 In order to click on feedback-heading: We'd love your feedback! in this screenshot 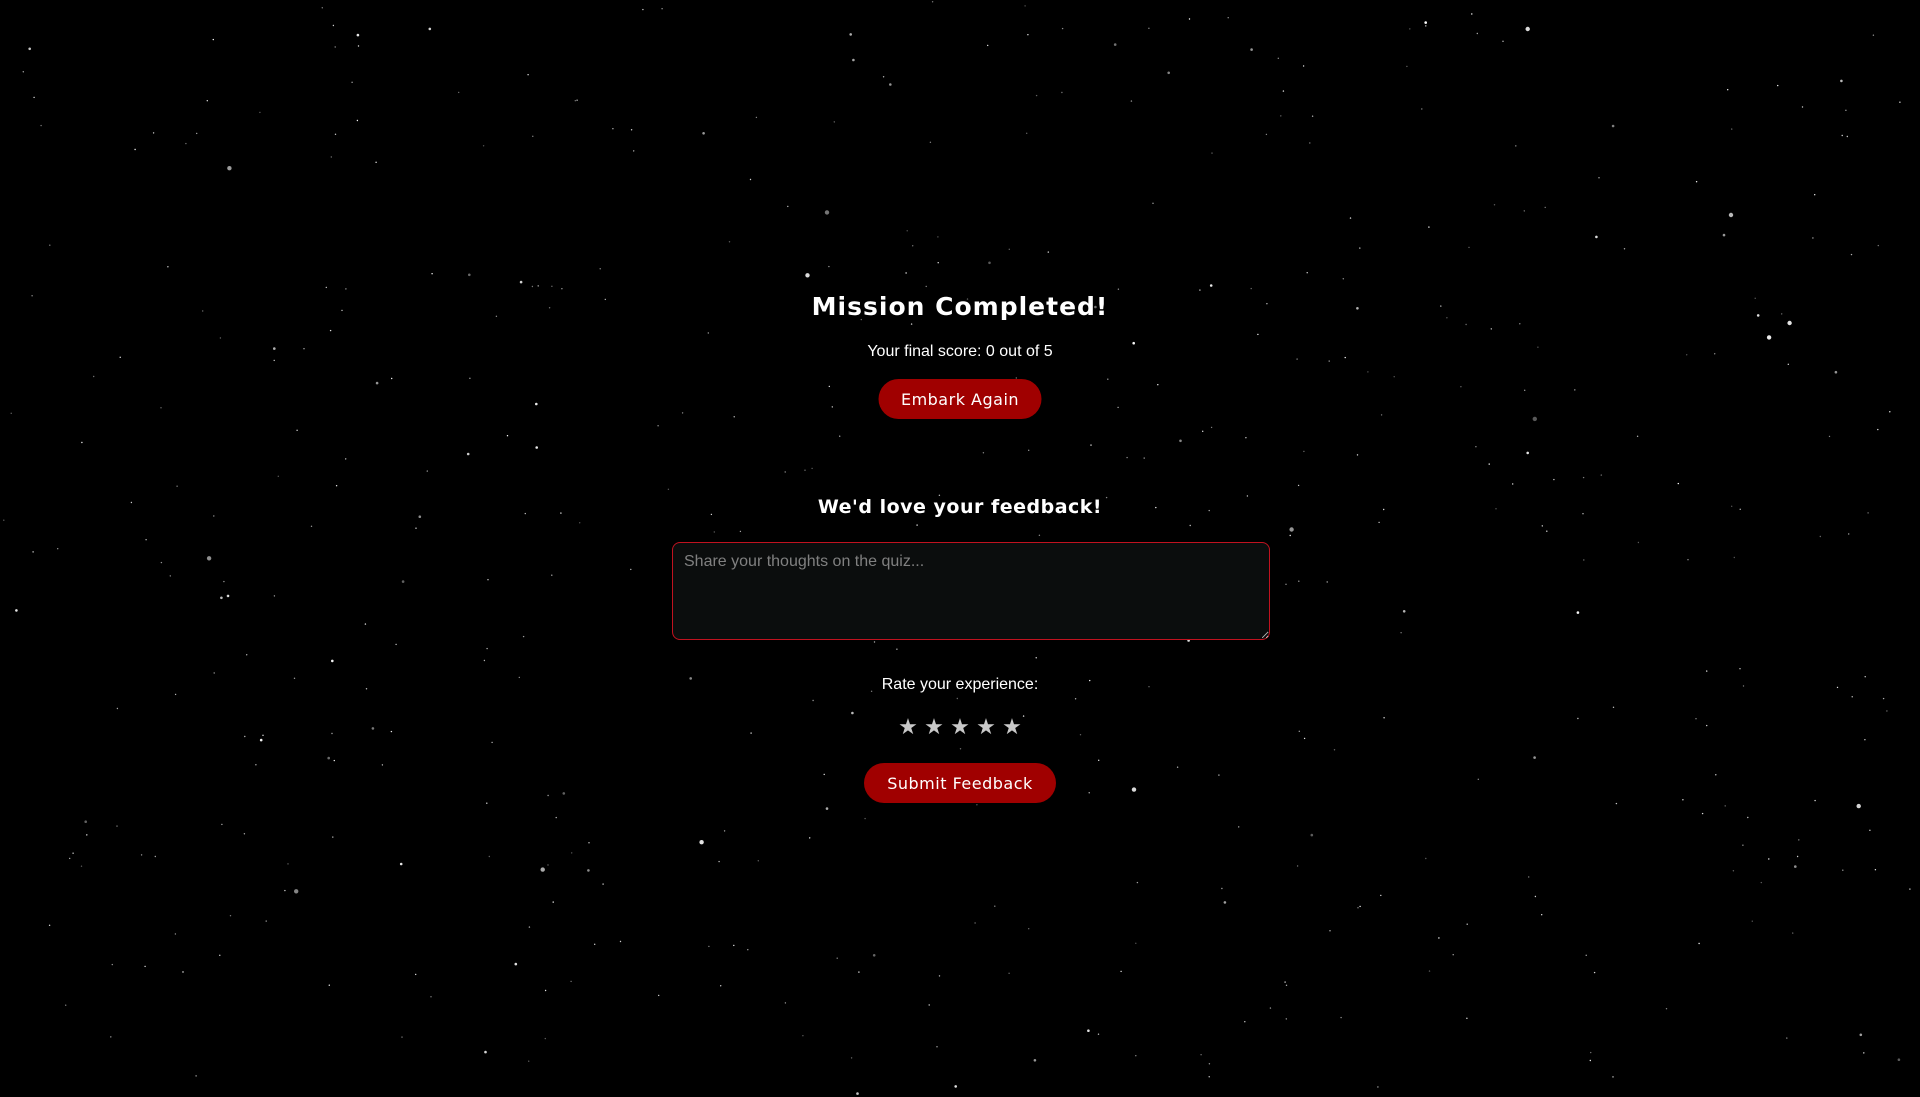, I will do `click(960, 507)`.